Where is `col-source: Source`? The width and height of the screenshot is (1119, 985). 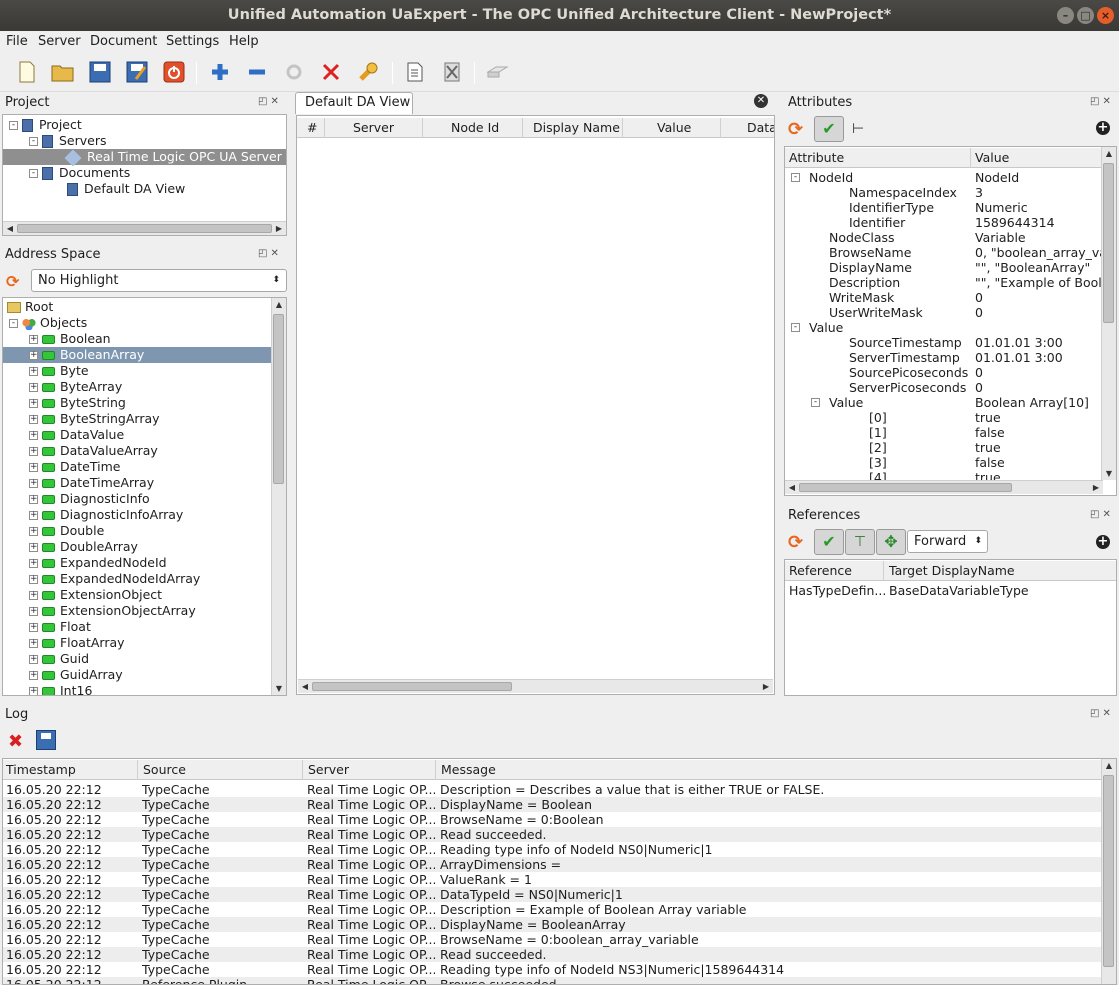
col-source: Source is located at coordinates (220, 770).